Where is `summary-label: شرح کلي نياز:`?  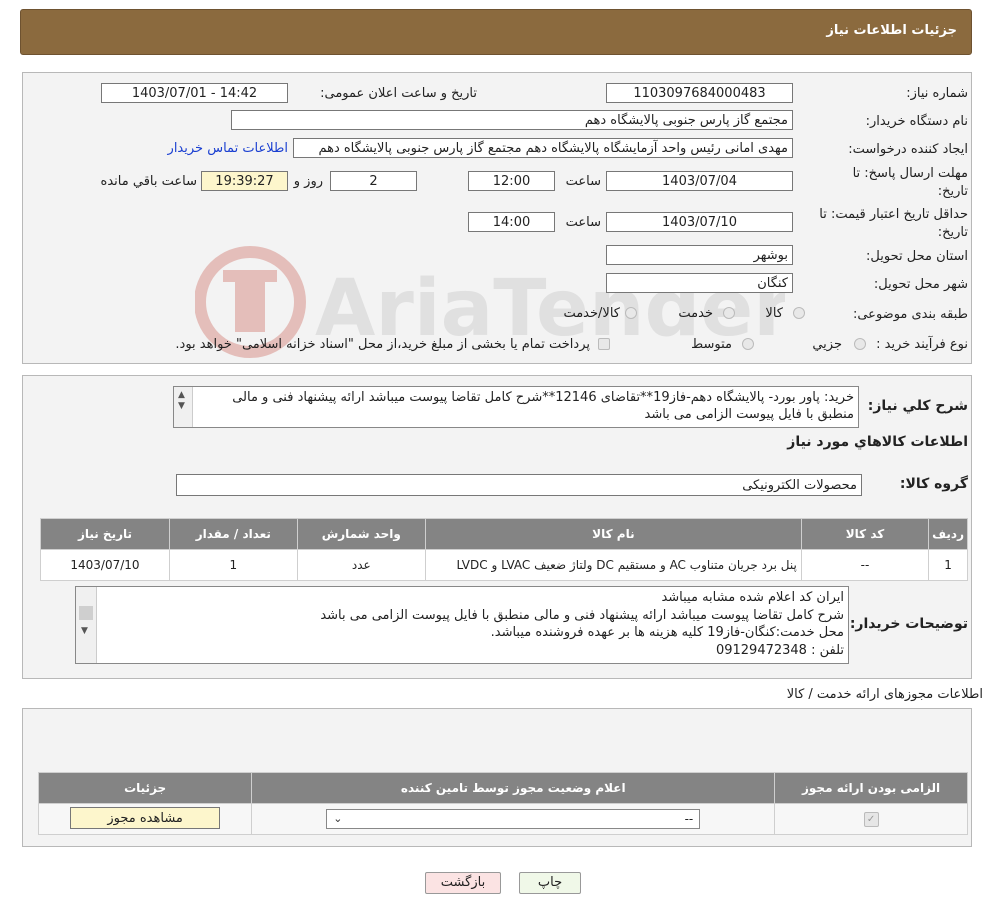 summary-label: شرح کلي نياز: is located at coordinates (917, 406).